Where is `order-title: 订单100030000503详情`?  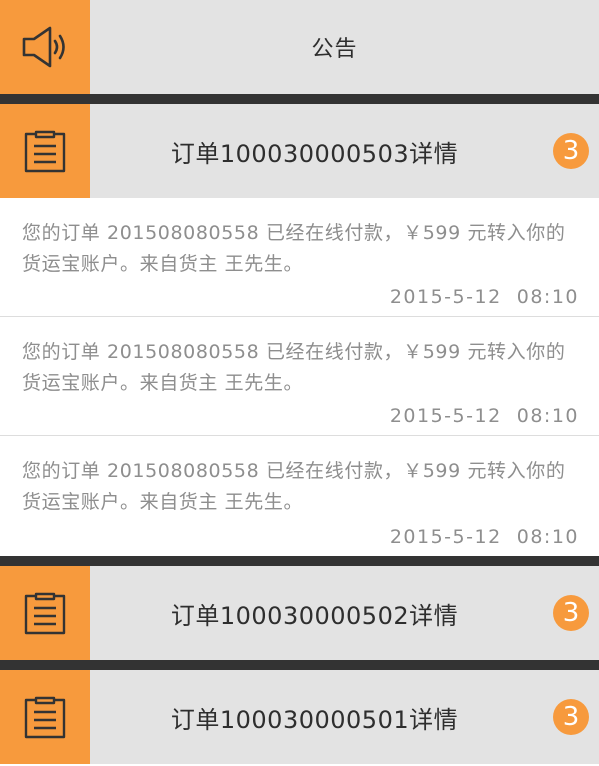
order-title: 订单100030000503详情 is located at coordinates (314, 153).